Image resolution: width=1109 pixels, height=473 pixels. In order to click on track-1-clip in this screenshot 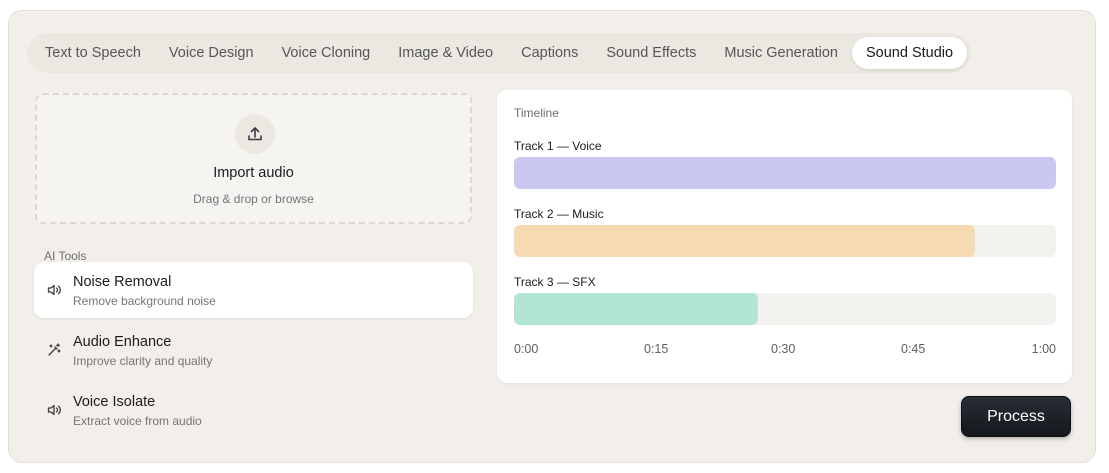, I will do `click(785, 173)`.